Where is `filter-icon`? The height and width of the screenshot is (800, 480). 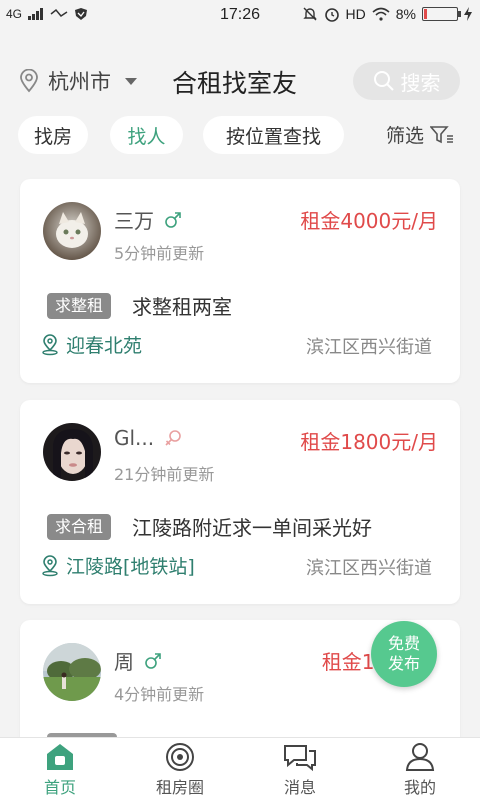
filter-icon is located at coordinates (442, 134).